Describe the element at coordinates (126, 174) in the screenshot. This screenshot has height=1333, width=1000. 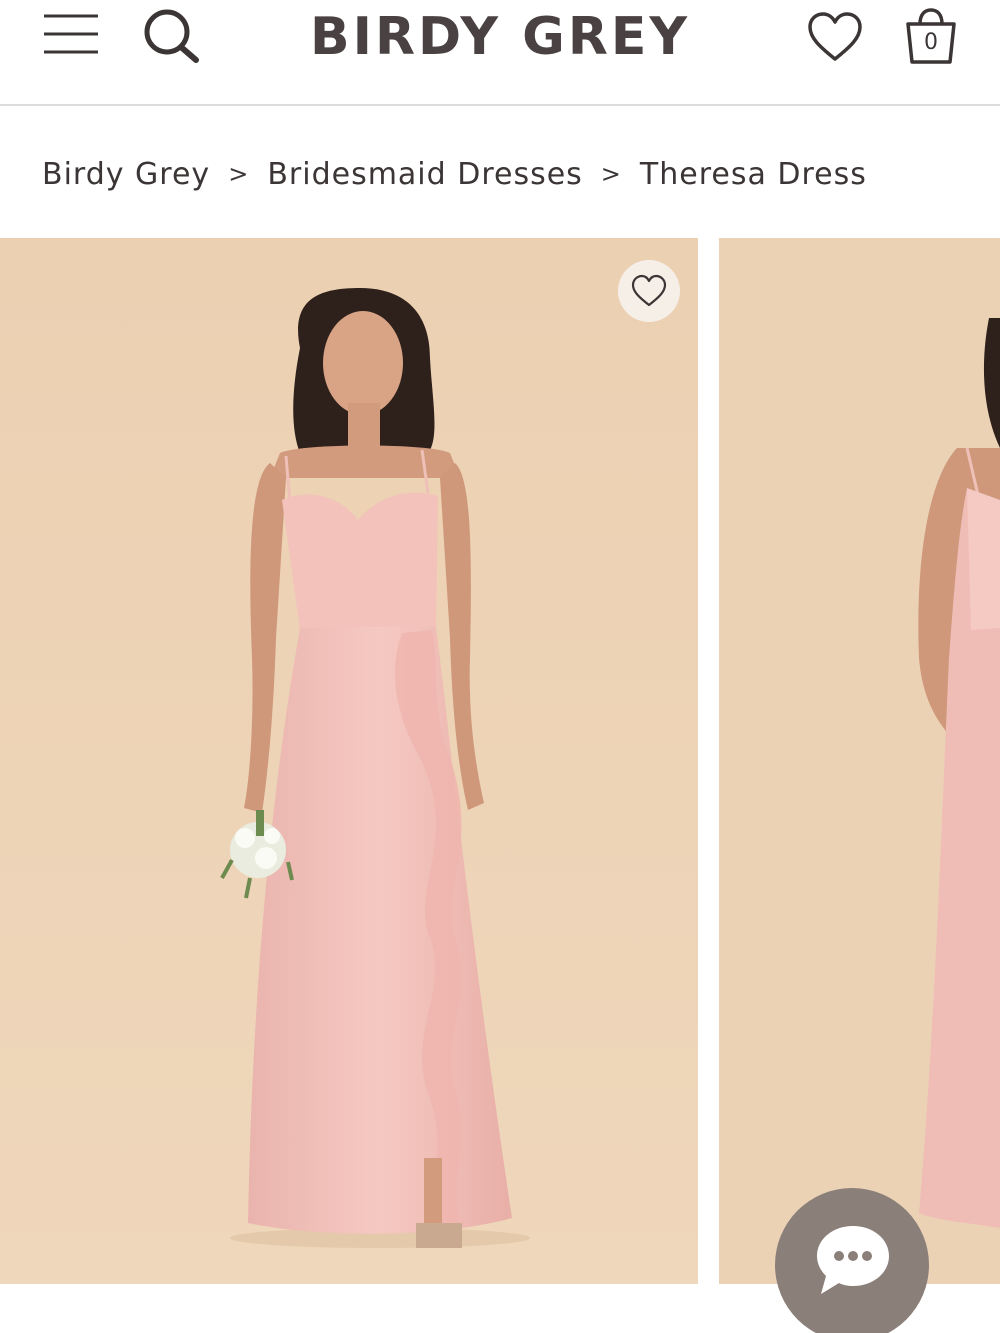
I see `breadcrumb-home: Birdy Grey` at that location.